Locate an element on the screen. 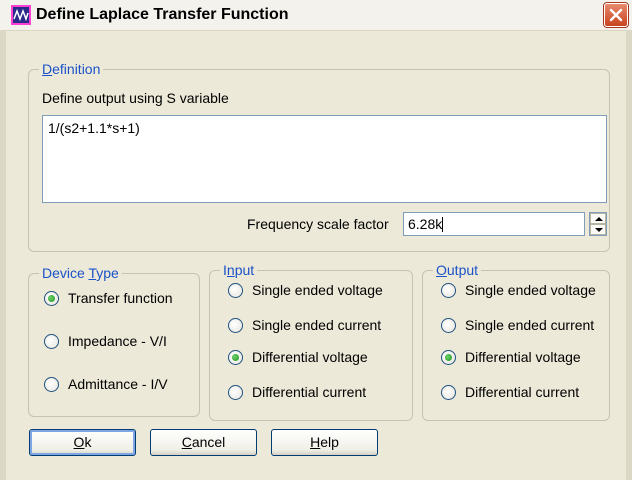 Image resolution: width=632 pixels, height=480 pixels. spin-down-button is located at coordinates (598, 229).